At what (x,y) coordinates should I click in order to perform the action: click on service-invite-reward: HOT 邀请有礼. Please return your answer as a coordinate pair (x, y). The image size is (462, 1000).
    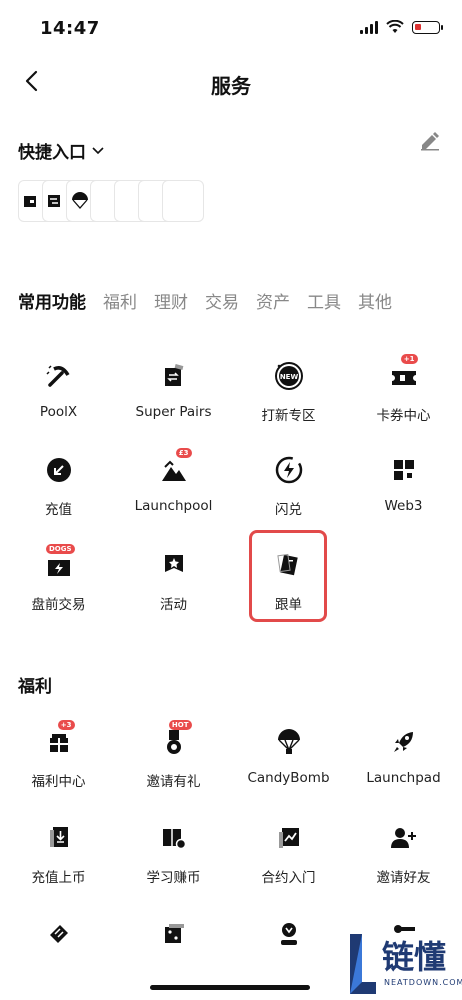
    Looking at the image, I should click on (173, 755).